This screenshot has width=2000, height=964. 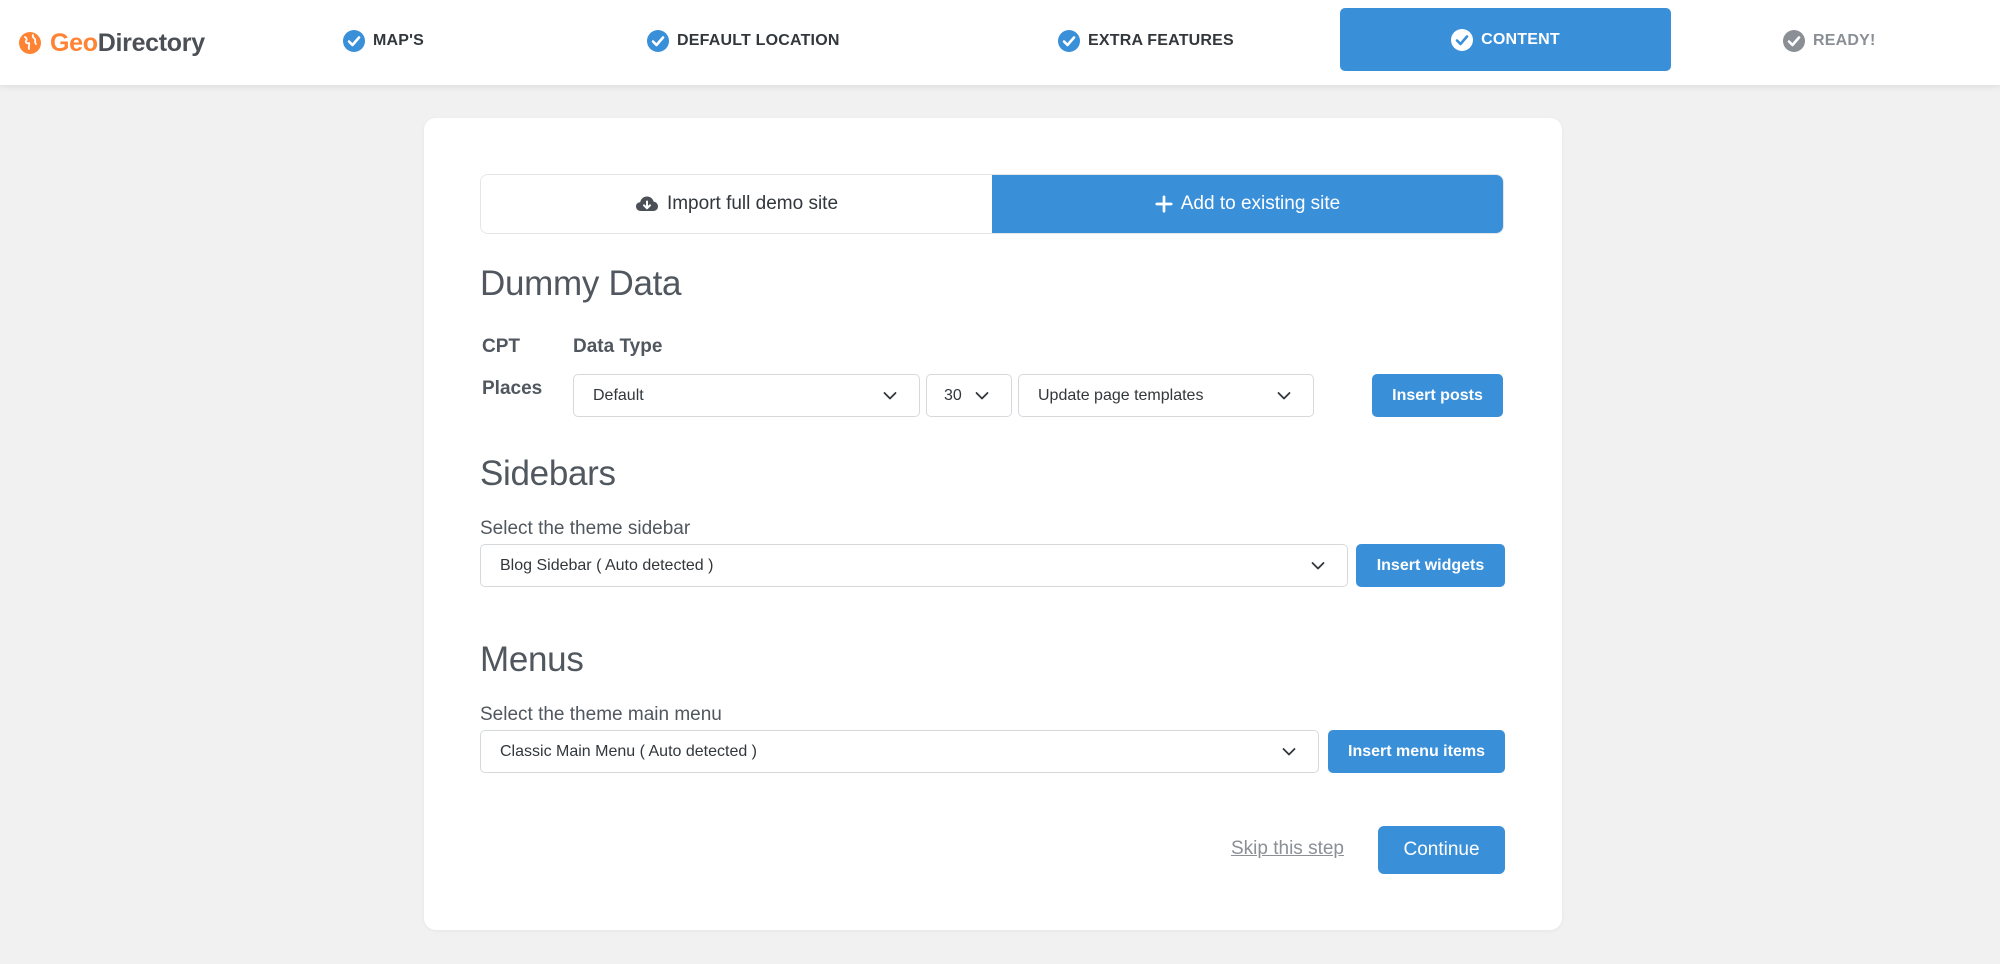 What do you see at coordinates (1121, 395) in the screenshot?
I see `select-value: Update page templates` at bounding box center [1121, 395].